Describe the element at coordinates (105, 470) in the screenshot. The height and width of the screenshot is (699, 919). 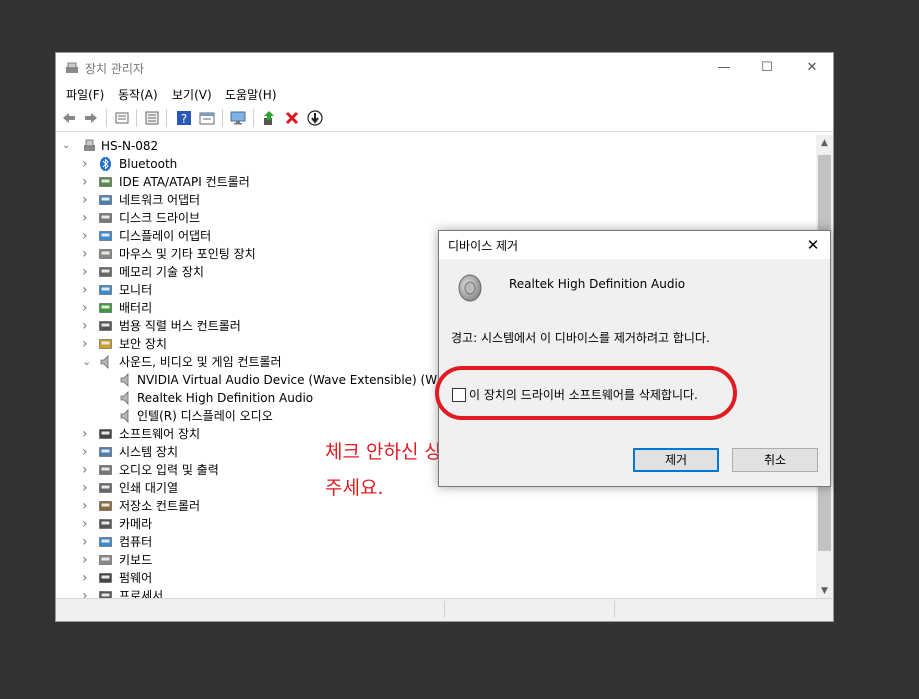
I see `audio-io-icon` at that location.